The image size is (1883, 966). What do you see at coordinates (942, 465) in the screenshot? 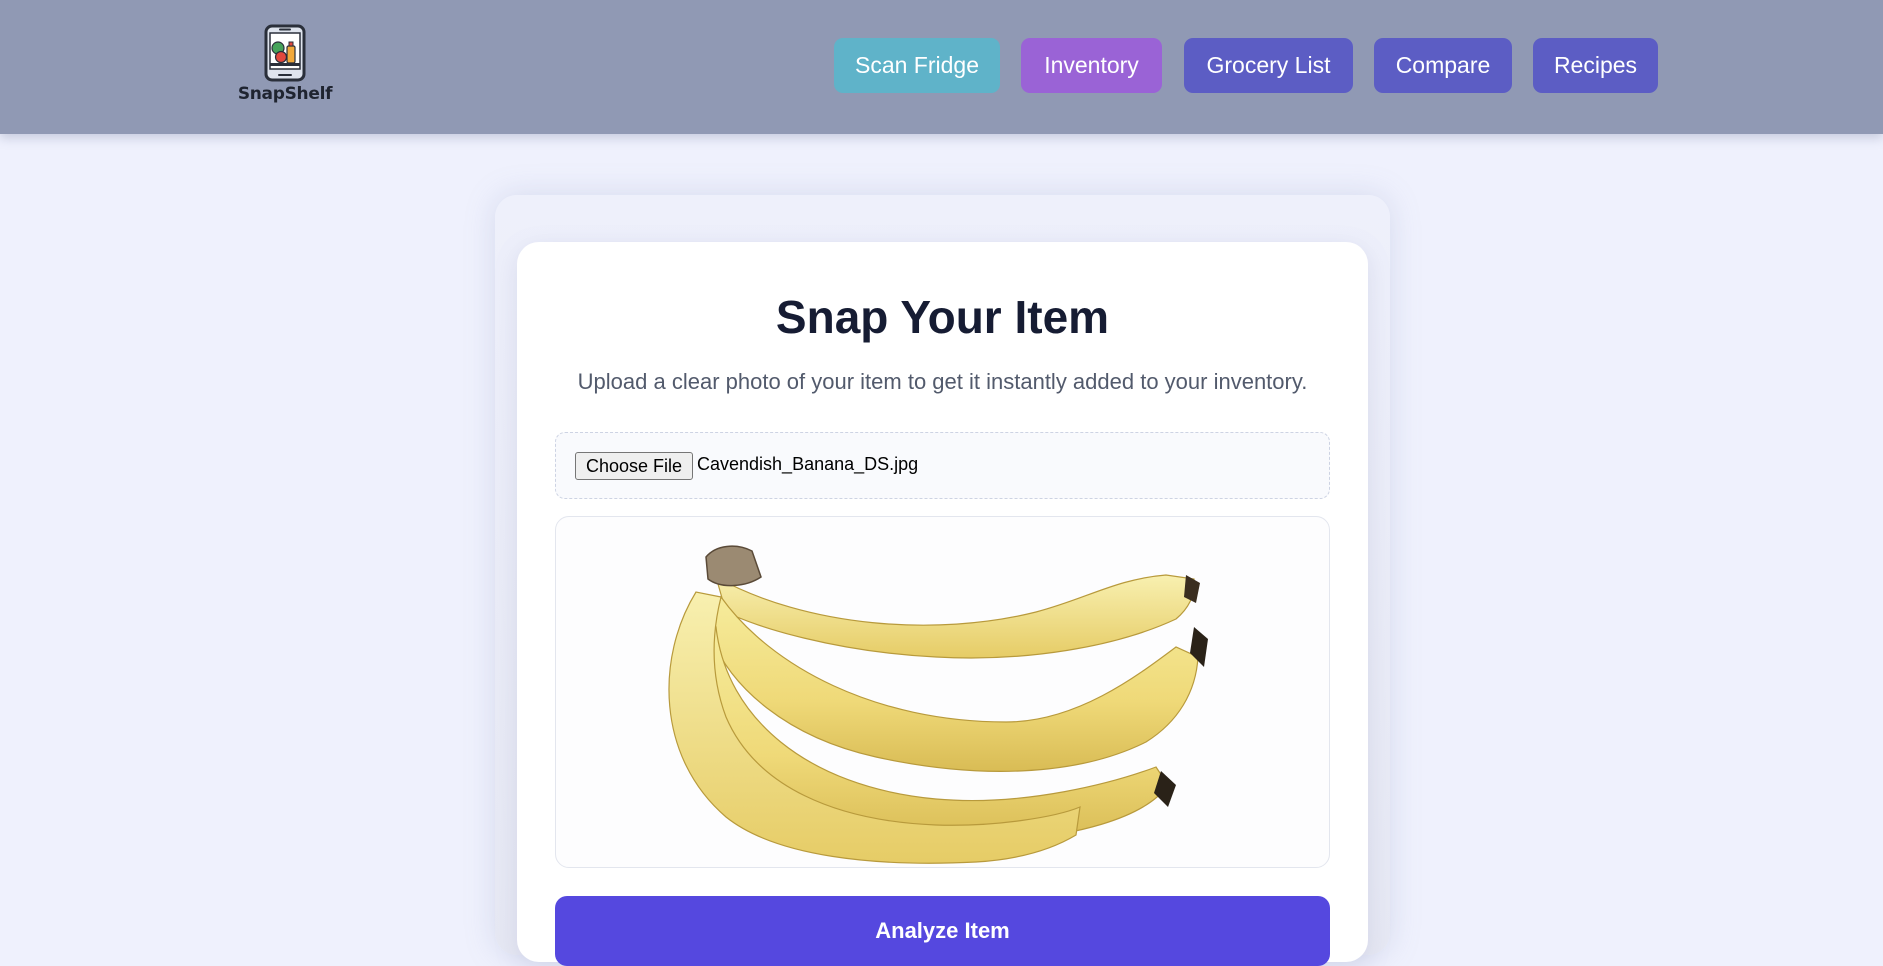
I see `file-upload-field: Choose File Cavendish_Banana_DS.jpg` at bounding box center [942, 465].